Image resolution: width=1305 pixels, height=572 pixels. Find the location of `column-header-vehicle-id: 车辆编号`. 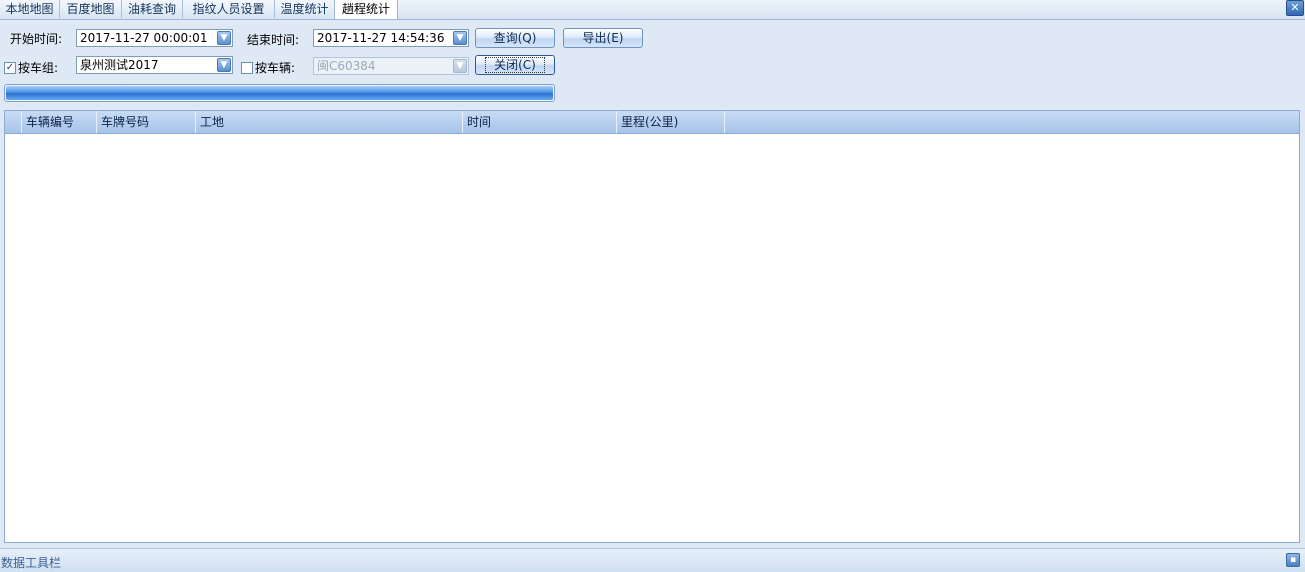

column-header-vehicle-id: 车辆编号 is located at coordinates (59, 122).